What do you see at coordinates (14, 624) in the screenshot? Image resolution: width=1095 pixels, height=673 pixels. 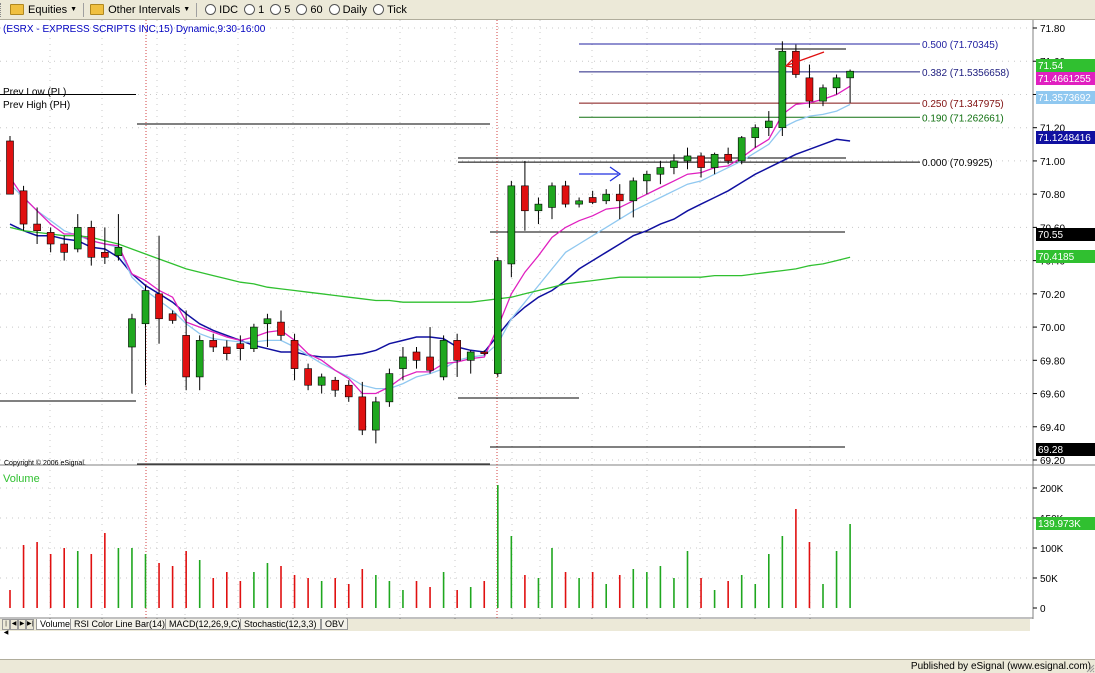 I see `prev-tab-button: ◀` at bounding box center [14, 624].